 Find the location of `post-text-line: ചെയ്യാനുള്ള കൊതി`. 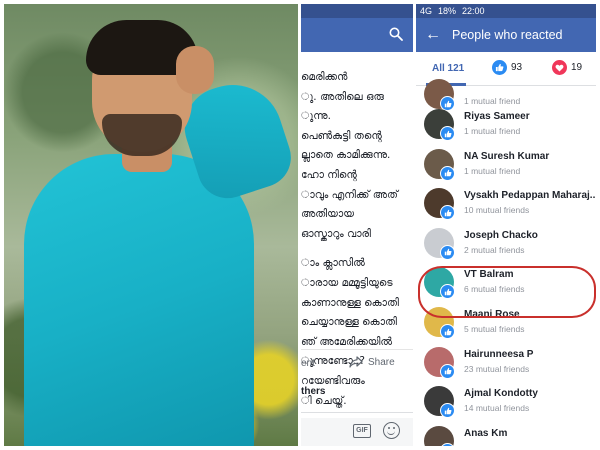

post-text-line: ചെയ്യാനുള്ള കൊതി is located at coordinates (349, 322).